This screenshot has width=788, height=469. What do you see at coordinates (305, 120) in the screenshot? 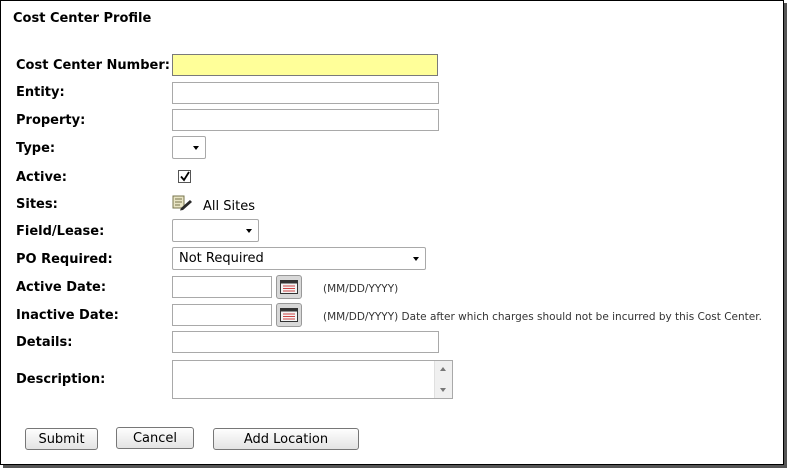
I see `property-input` at bounding box center [305, 120].